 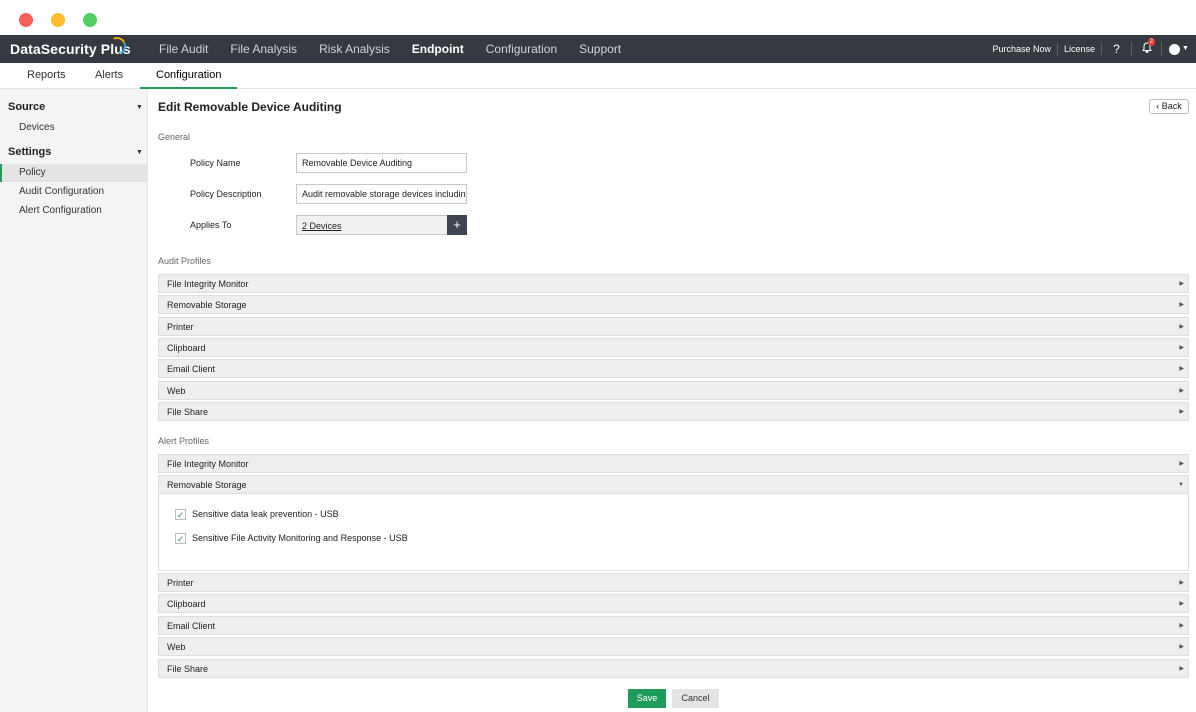 I want to click on page-title: Edit Removable Device Auditing, so click(x=250, y=107).